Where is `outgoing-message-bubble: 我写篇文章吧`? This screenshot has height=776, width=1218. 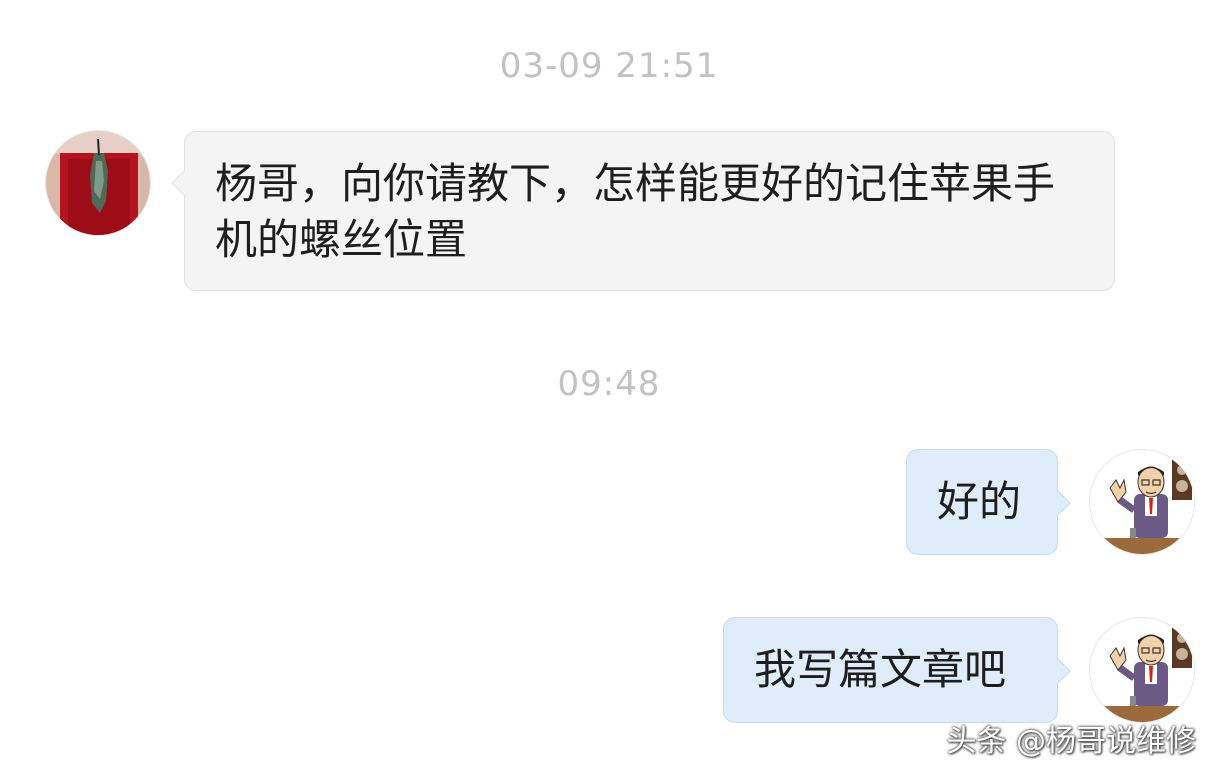 outgoing-message-bubble: 我写篇文章吧 is located at coordinates (897, 670).